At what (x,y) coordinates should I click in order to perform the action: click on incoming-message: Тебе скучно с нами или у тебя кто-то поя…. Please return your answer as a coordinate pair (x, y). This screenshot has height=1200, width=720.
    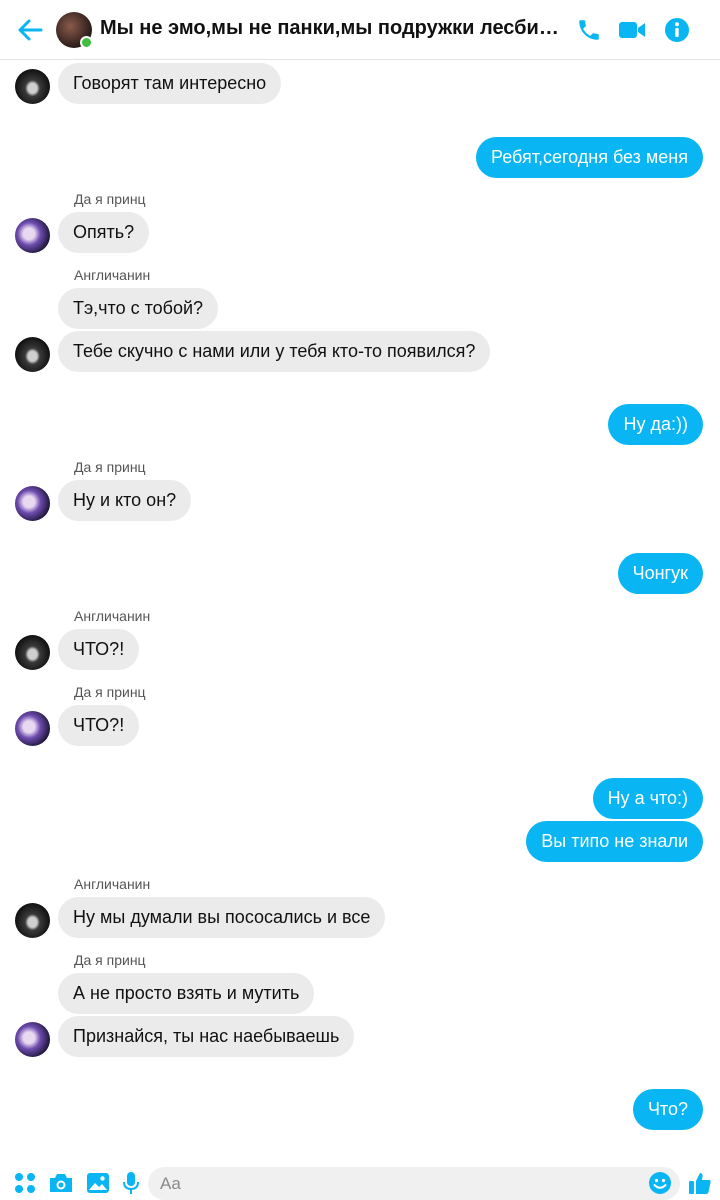
    Looking at the image, I should click on (274, 351).